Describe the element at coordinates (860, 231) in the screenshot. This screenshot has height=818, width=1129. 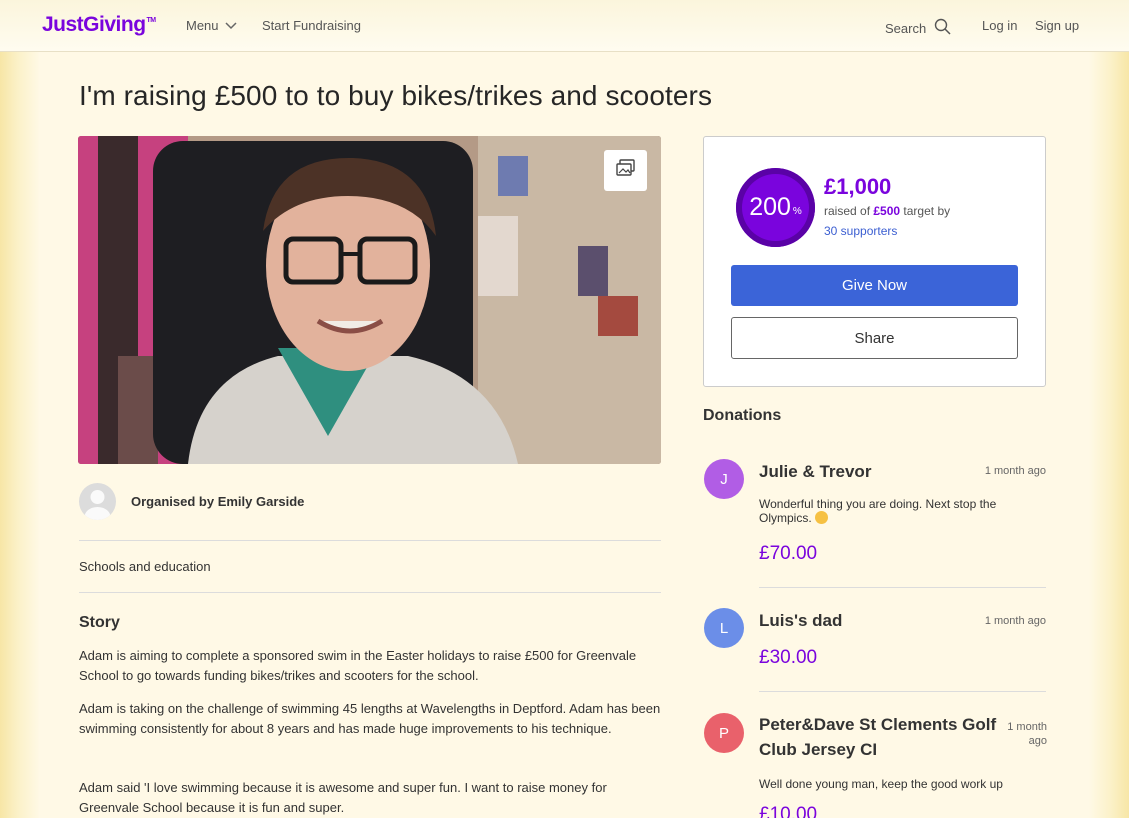
I see `supporters-link: 30 supporters` at that location.